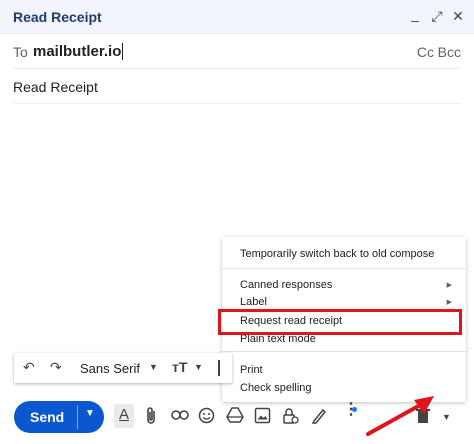 This screenshot has width=474, height=444. I want to click on send-divider, so click(77, 417).